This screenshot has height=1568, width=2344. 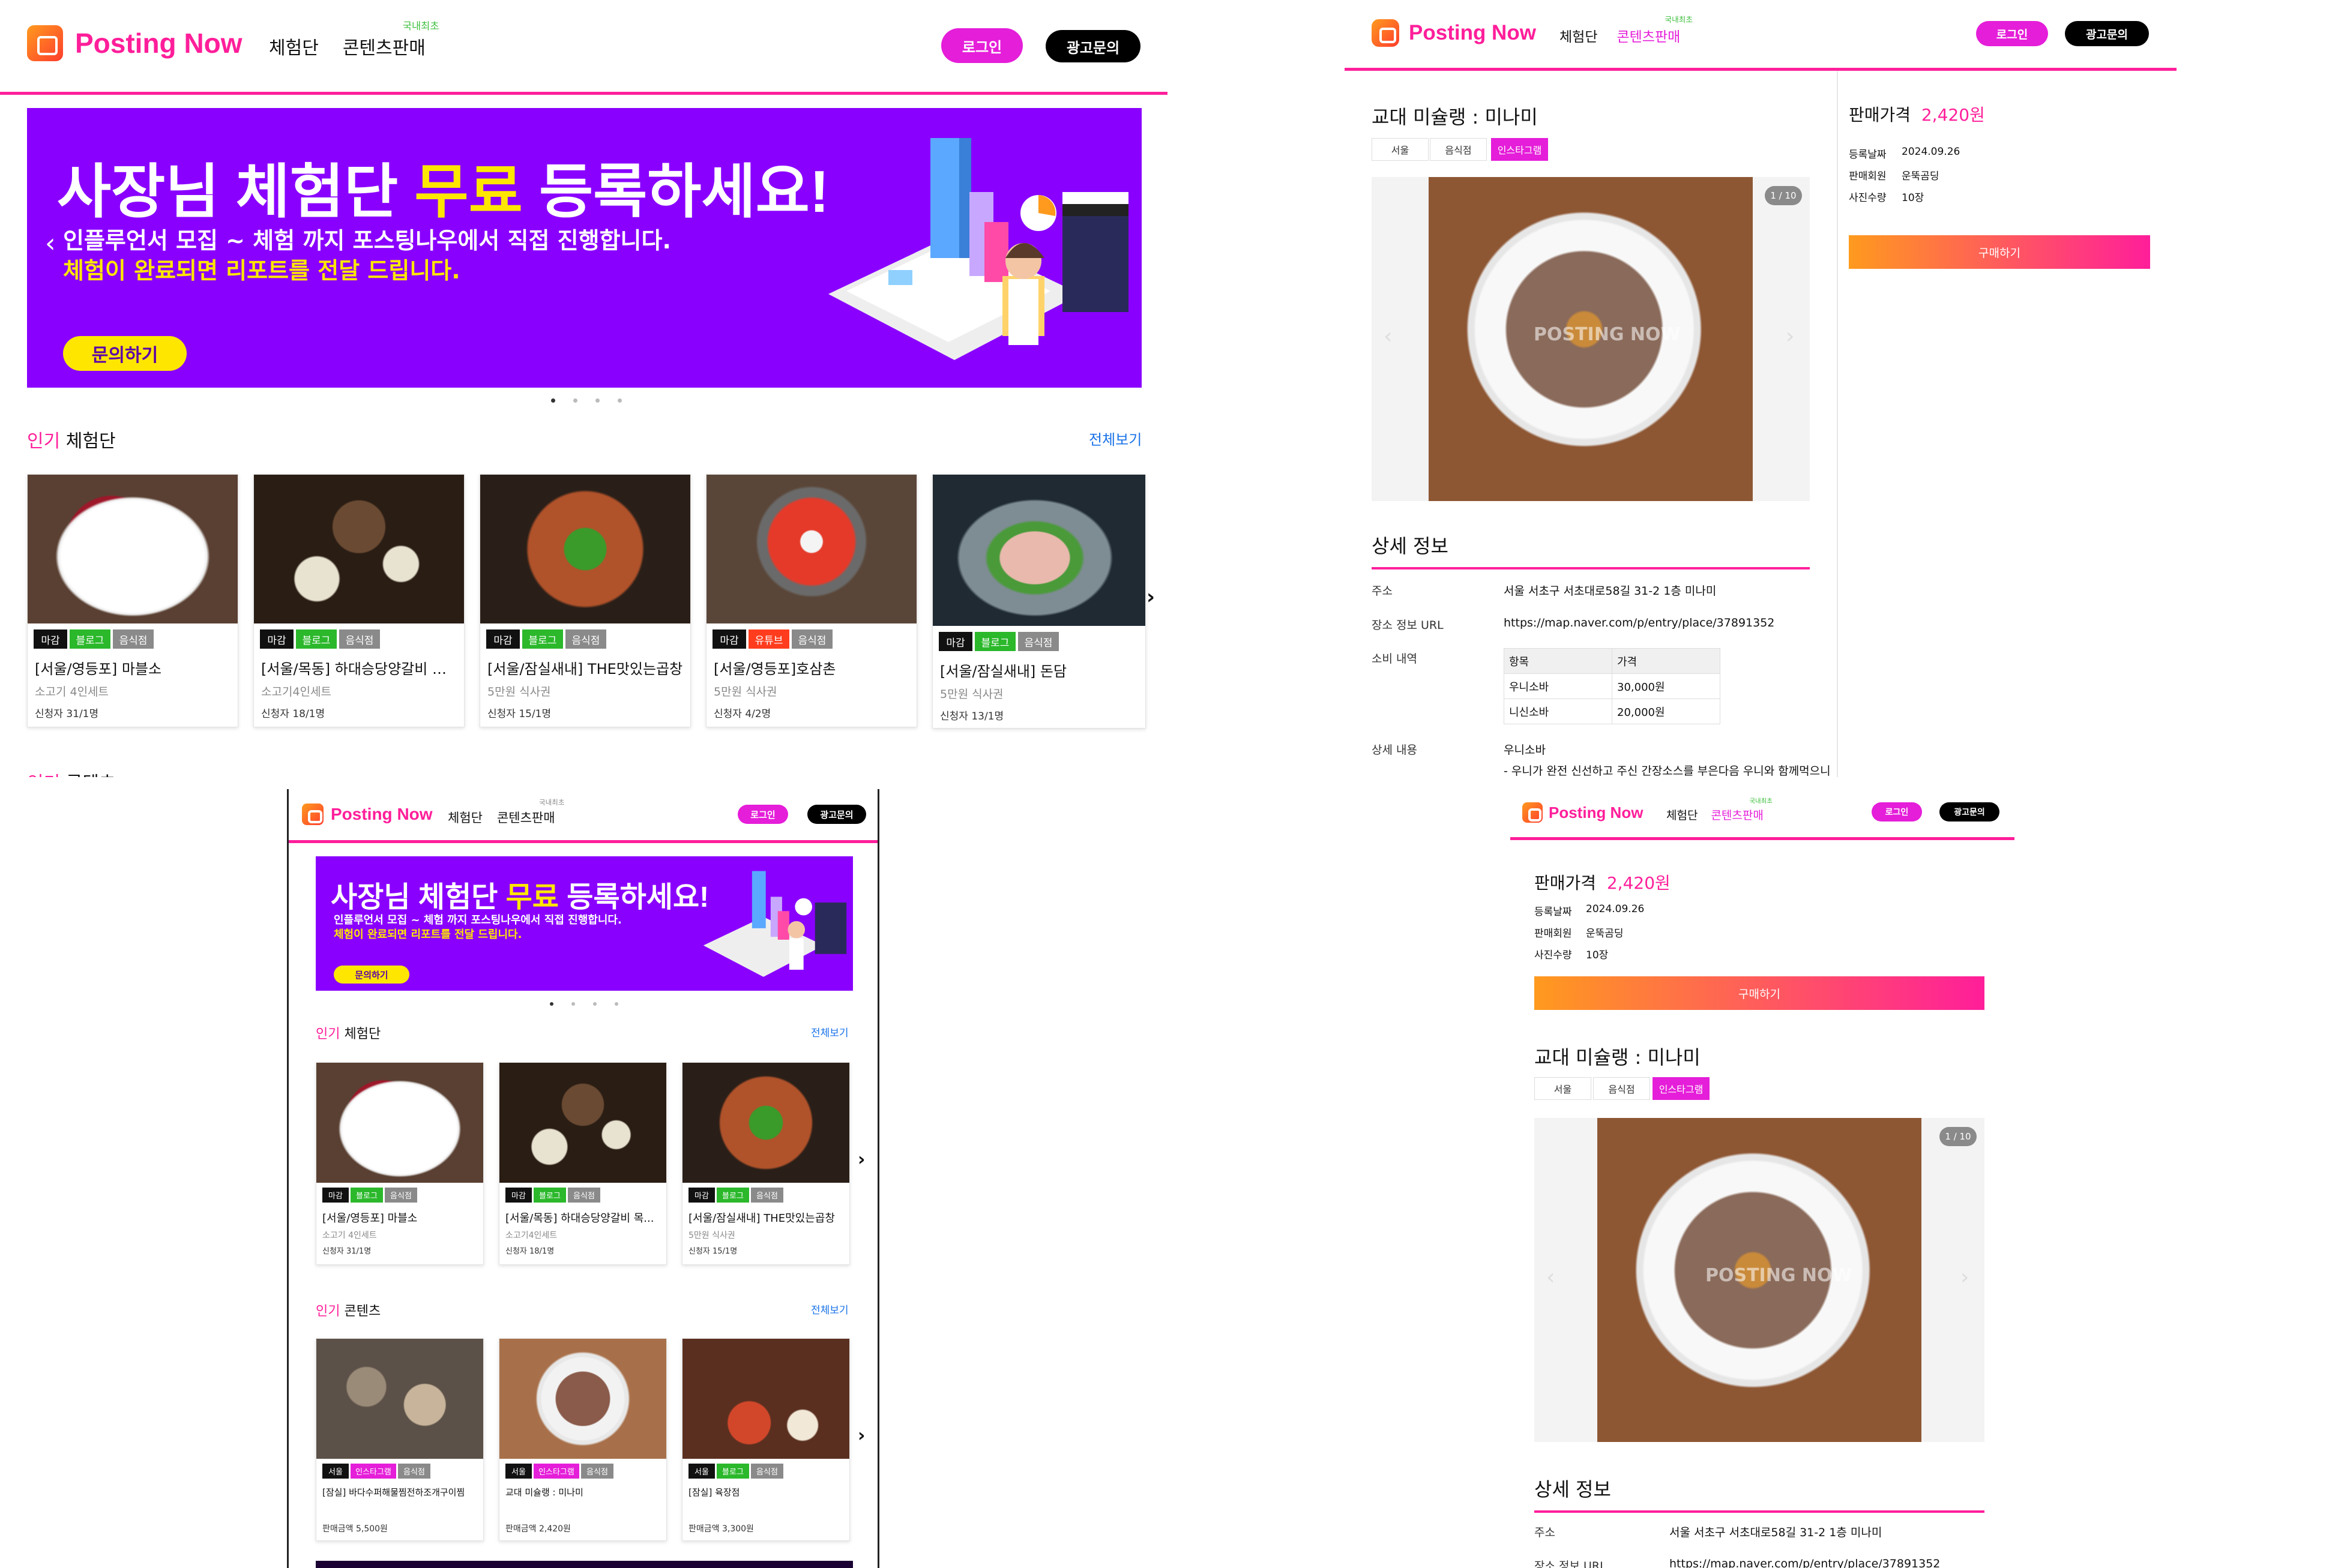 What do you see at coordinates (768, 1471) in the screenshot?
I see `card-tags: 서울 블로그 음식점` at bounding box center [768, 1471].